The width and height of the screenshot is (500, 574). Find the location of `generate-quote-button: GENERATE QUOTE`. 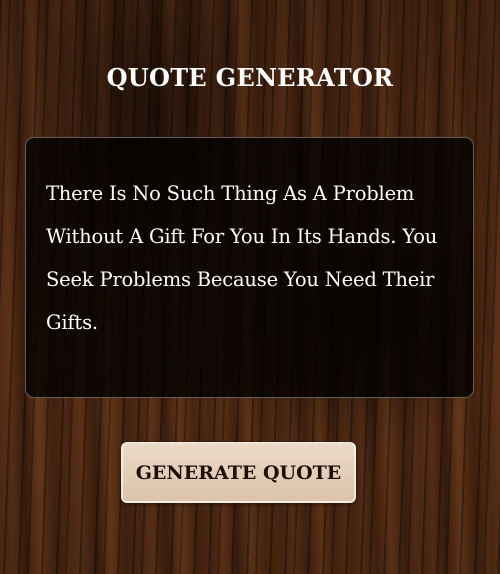

generate-quote-button: GENERATE QUOTE is located at coordinates (238, 472).